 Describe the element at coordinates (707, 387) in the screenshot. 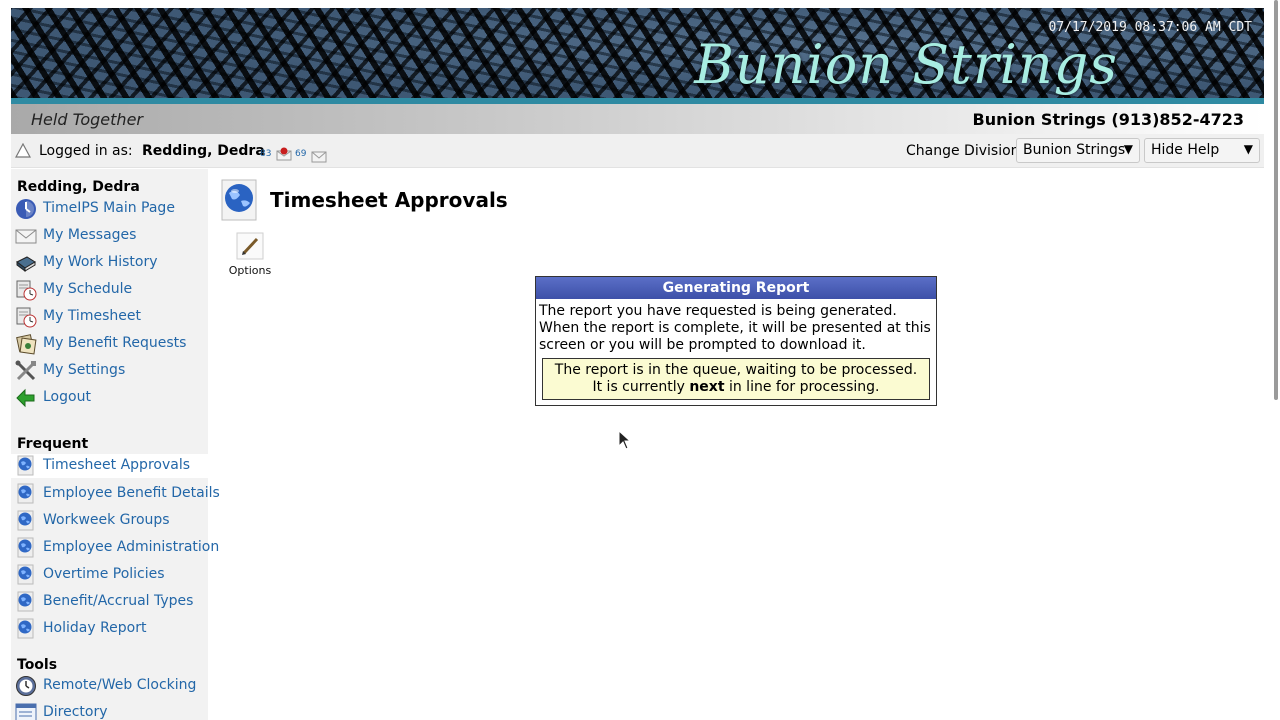

I see `queue-position: next` at that location.